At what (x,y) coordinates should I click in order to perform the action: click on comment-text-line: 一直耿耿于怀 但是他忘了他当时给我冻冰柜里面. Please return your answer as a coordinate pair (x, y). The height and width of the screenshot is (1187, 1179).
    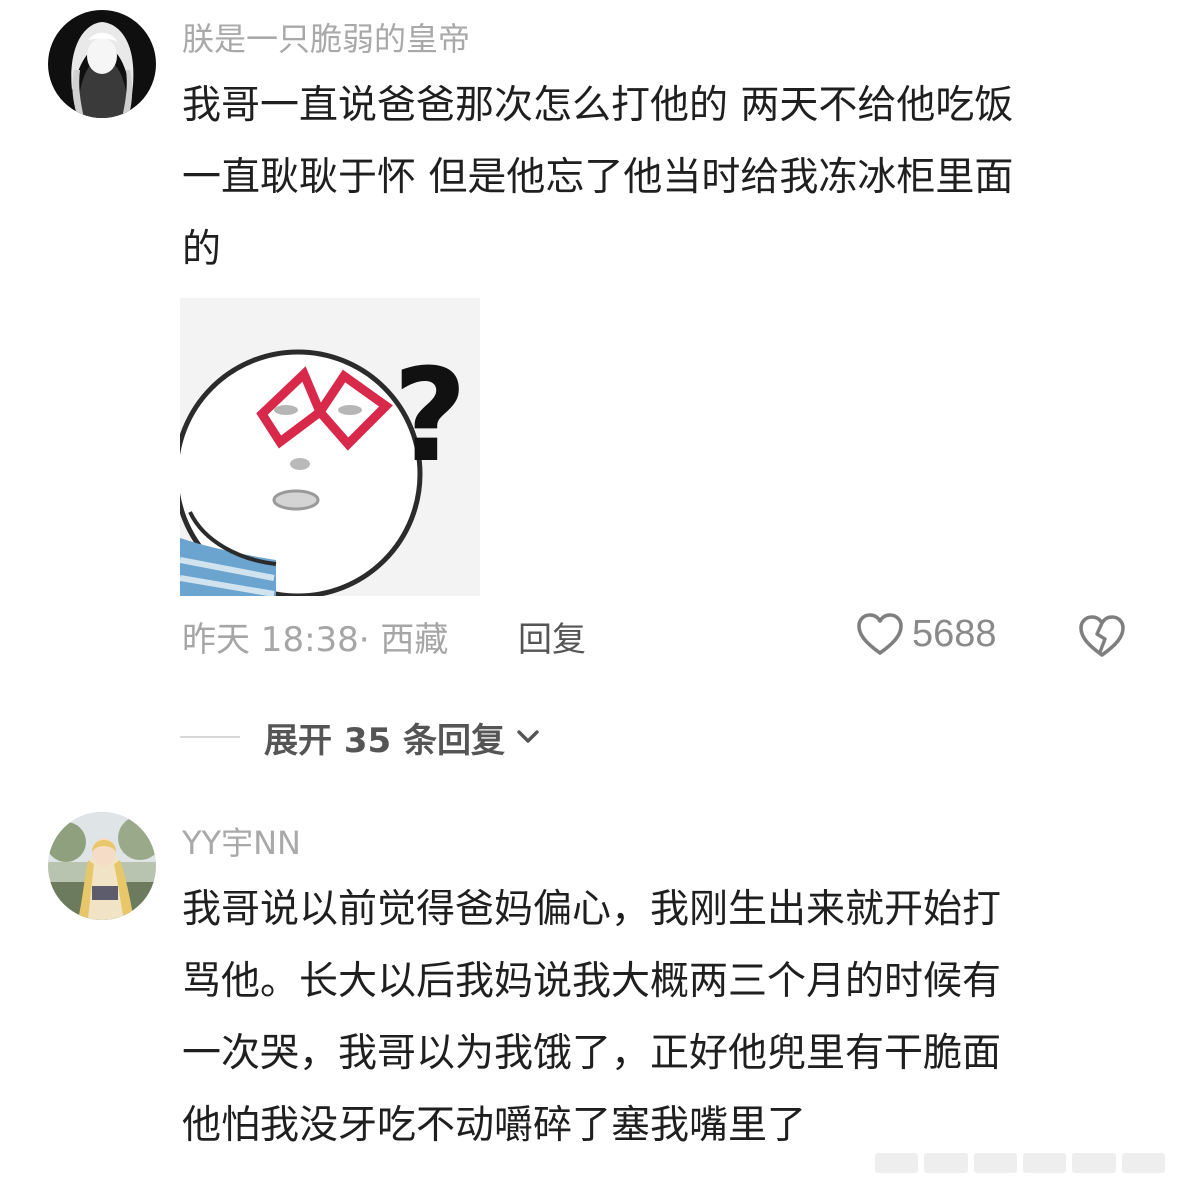
    Looking at the image, I should click on (598, 177).